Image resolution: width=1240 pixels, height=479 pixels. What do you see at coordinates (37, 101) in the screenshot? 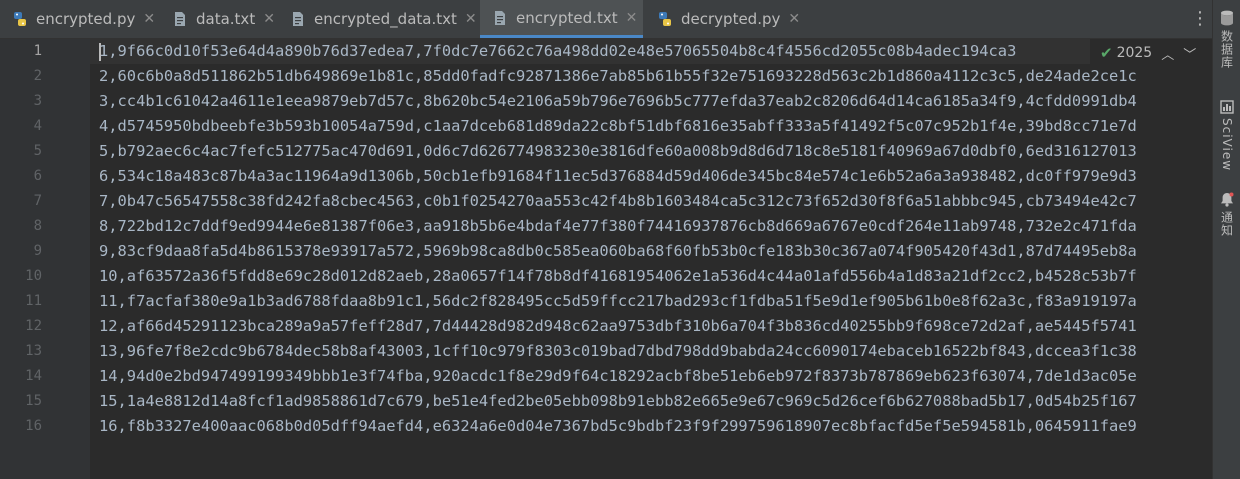
I see `line-number: 3` at bounding box center [37, 101].